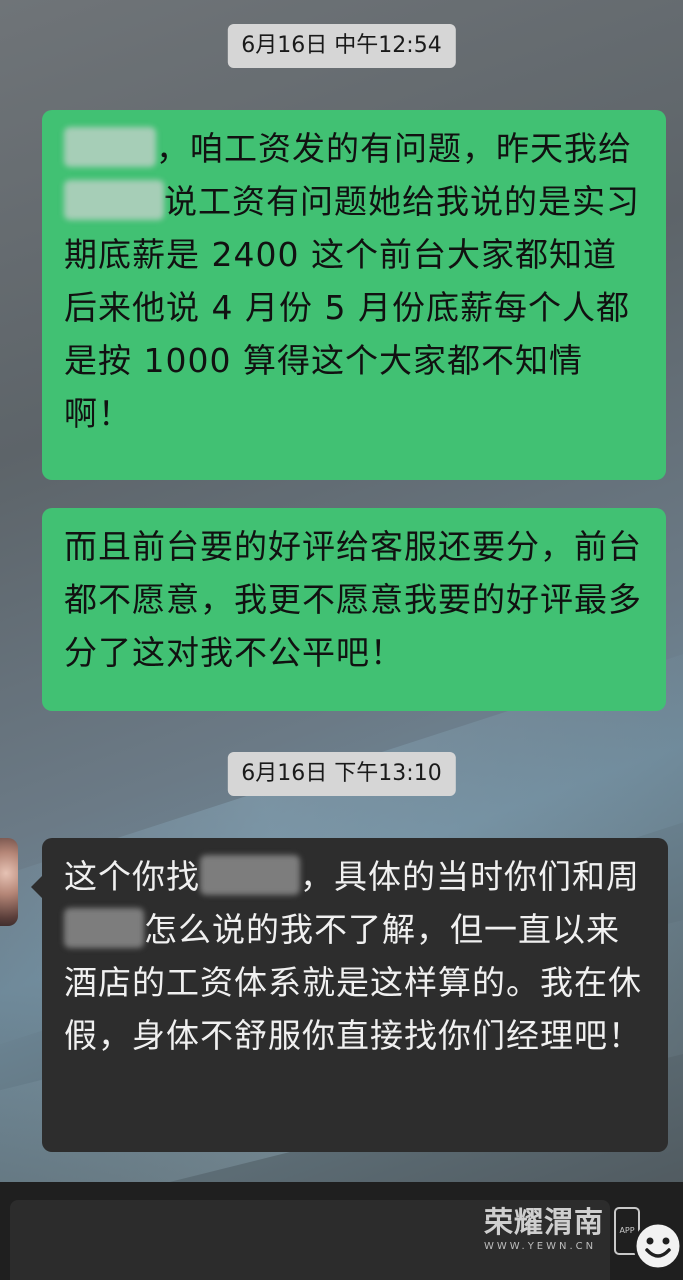 Image resolution: width=683 pixels, height=1280 pixels. I want to click on watermark-url: WWW.YEWN.CN, so click(540, 1246).